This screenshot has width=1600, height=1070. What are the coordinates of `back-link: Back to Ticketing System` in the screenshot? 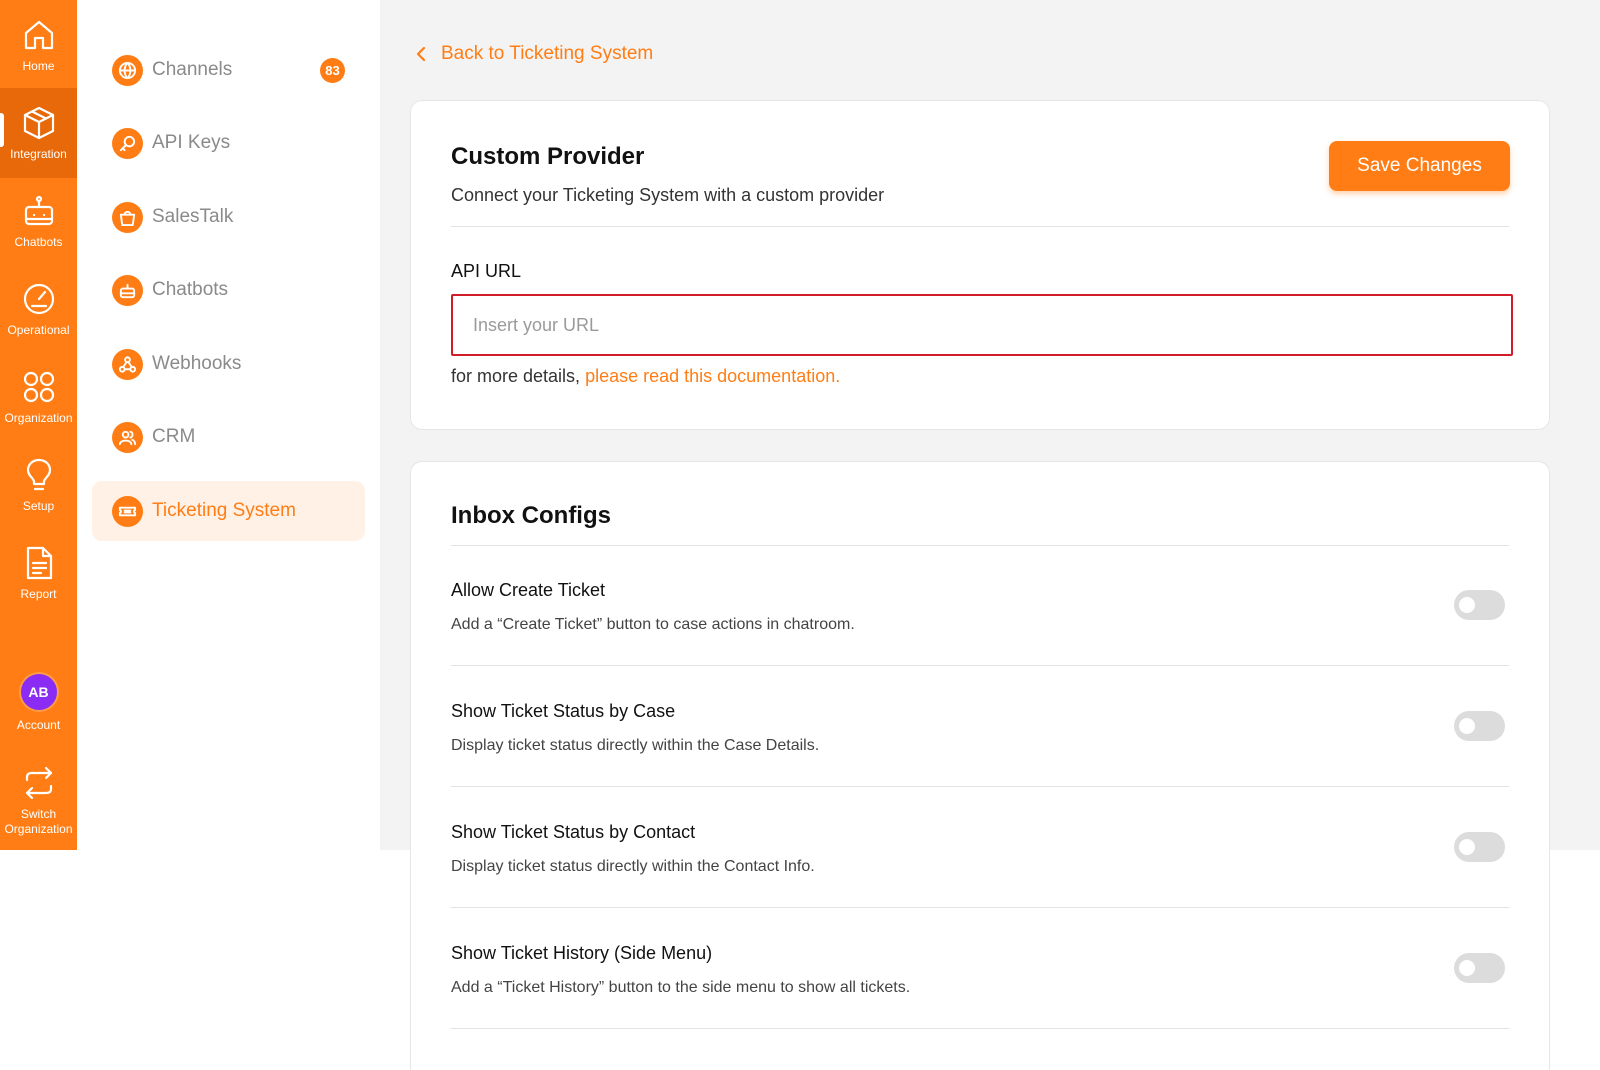 It's located at (533, 54).